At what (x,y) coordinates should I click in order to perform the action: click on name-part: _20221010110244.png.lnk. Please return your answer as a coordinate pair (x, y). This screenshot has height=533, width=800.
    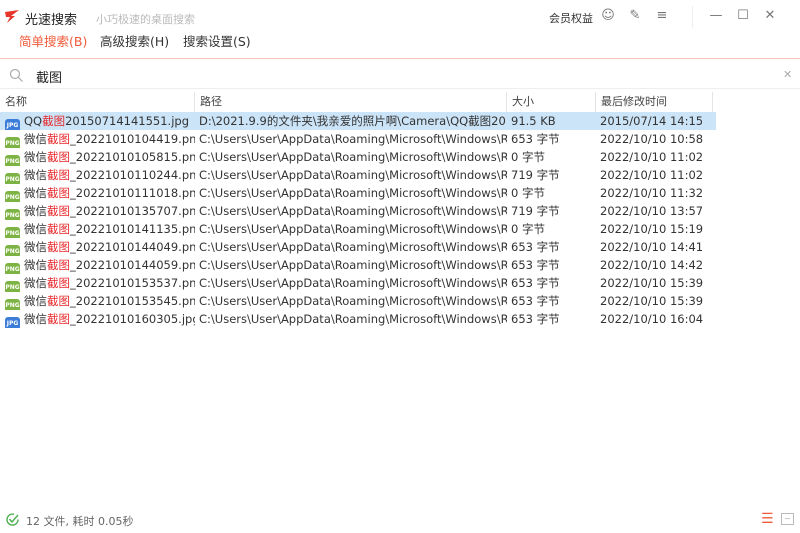
    Looking at the image, I should click on (132, 175).